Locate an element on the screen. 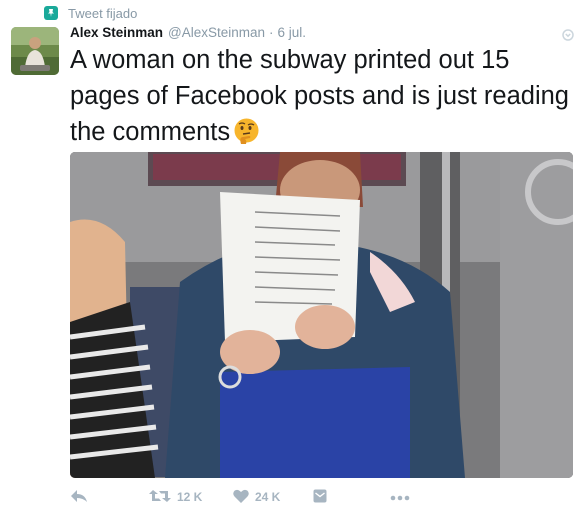 The height and width of the screenshot is (515, 586). reply-button is located at coordinates (79, 497).